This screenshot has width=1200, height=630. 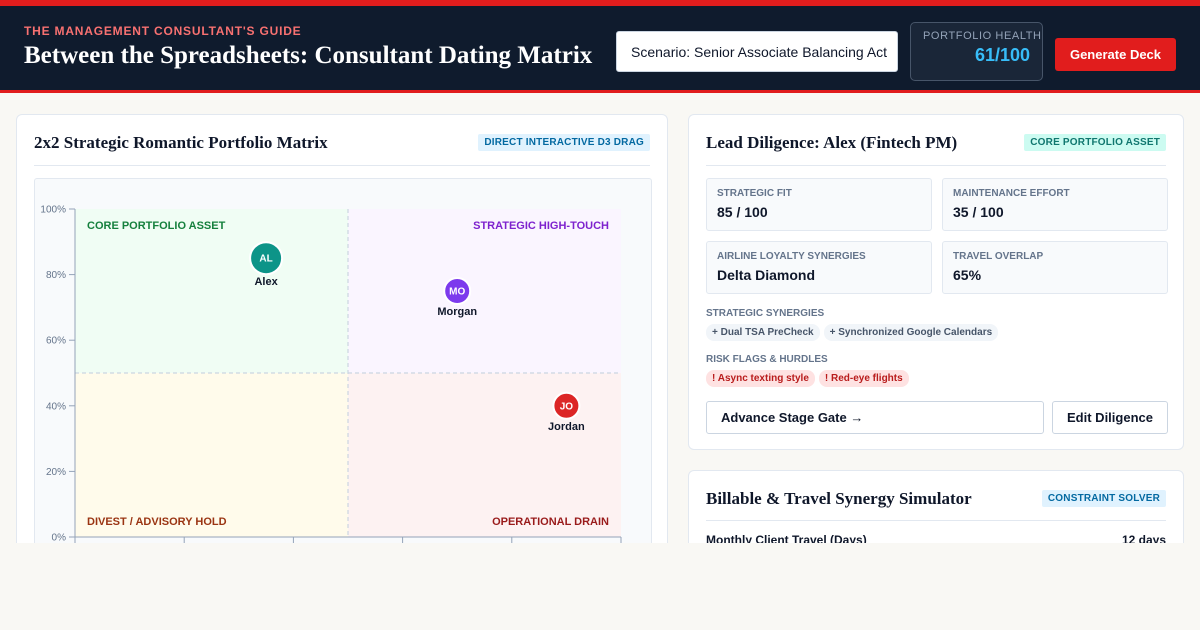 I want to click on stat-strategic-fit: STRATEGIC FIT 85 / 100, so click(x=819, y=204).